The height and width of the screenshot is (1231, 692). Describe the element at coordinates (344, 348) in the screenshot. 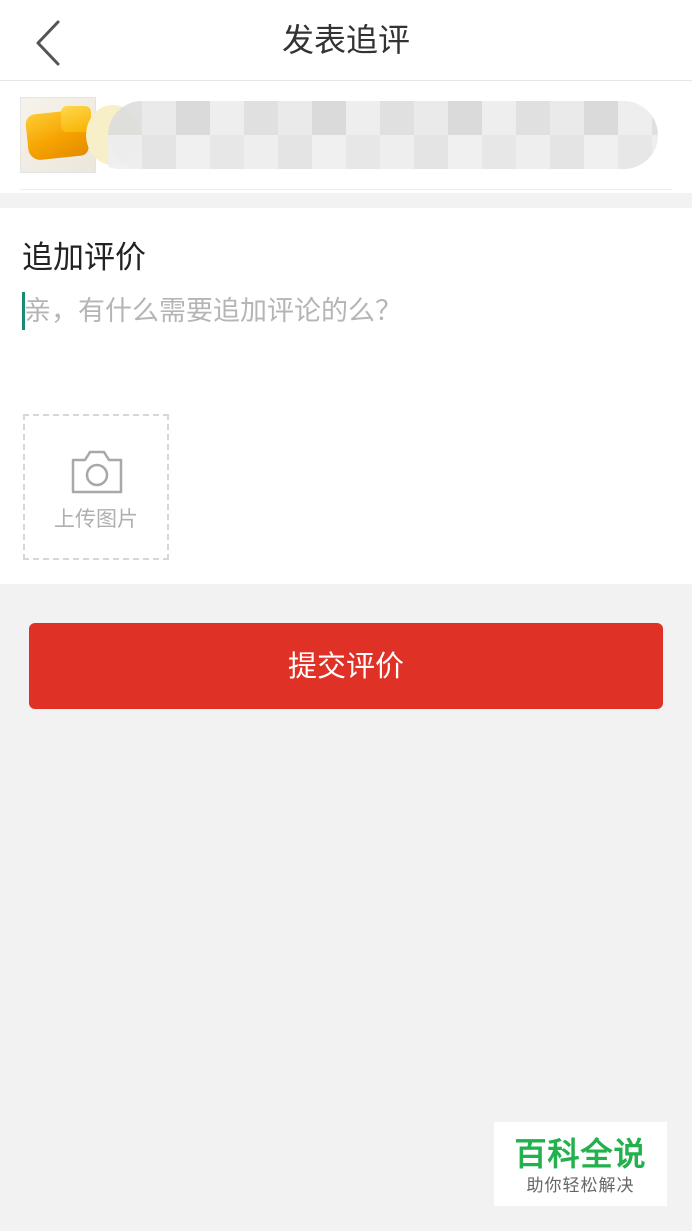

I see `review-input` at that location.